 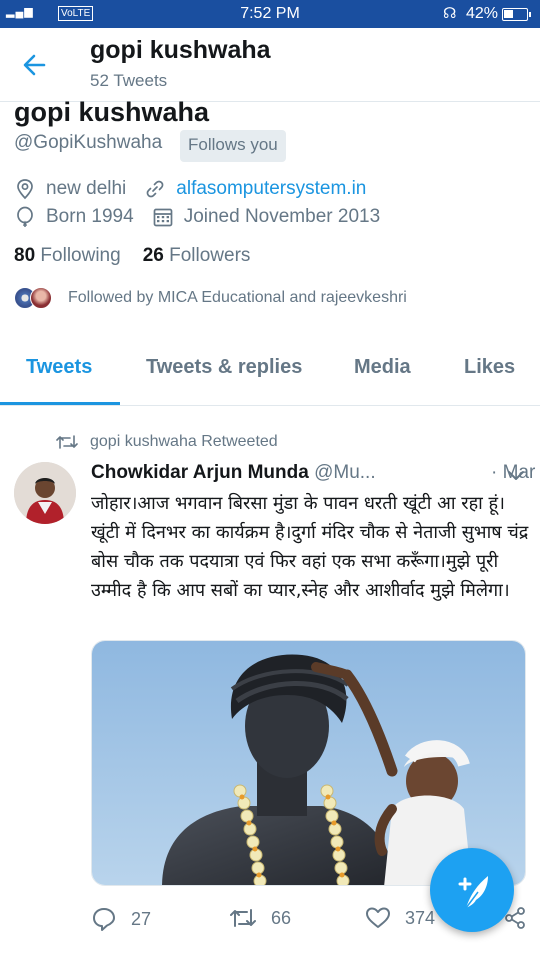 What do you see at coordinates (243, 918) in the screenshot?
I see `retweet-icon` at bounding box center [243, 918].